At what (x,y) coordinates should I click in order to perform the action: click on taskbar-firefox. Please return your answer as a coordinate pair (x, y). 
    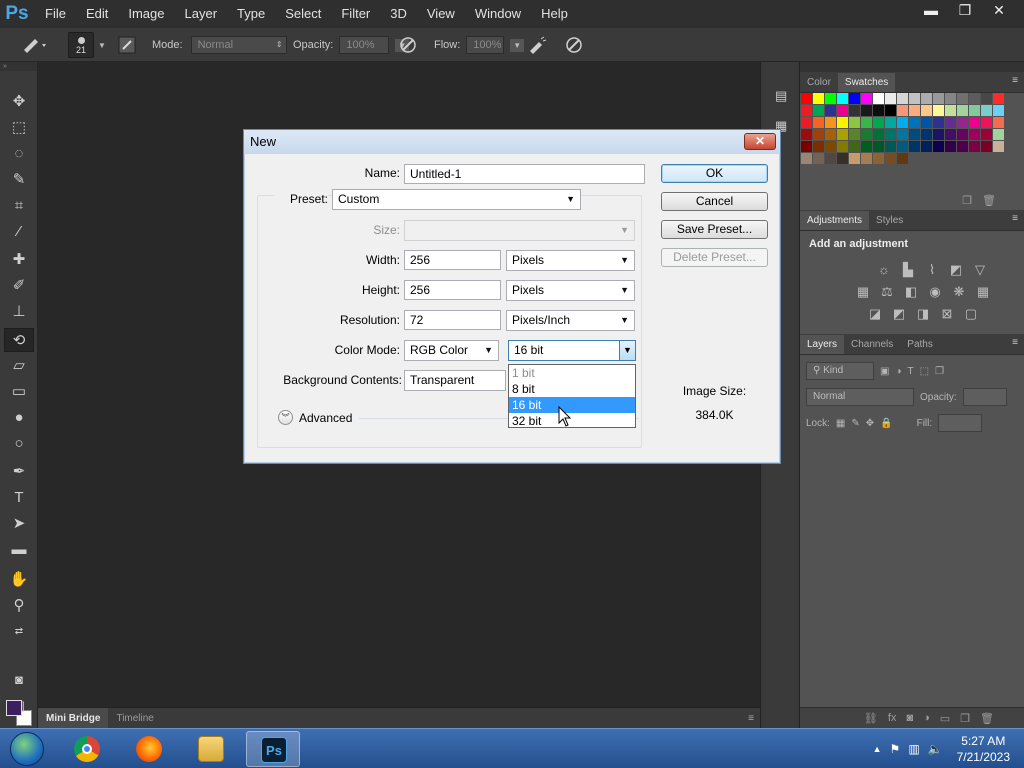
    Looking at the image, I should click on (149, 749).